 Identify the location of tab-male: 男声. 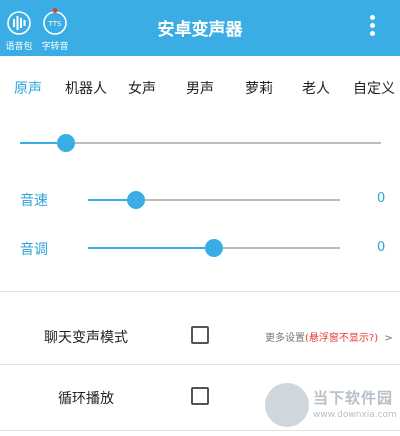
(200, 88).